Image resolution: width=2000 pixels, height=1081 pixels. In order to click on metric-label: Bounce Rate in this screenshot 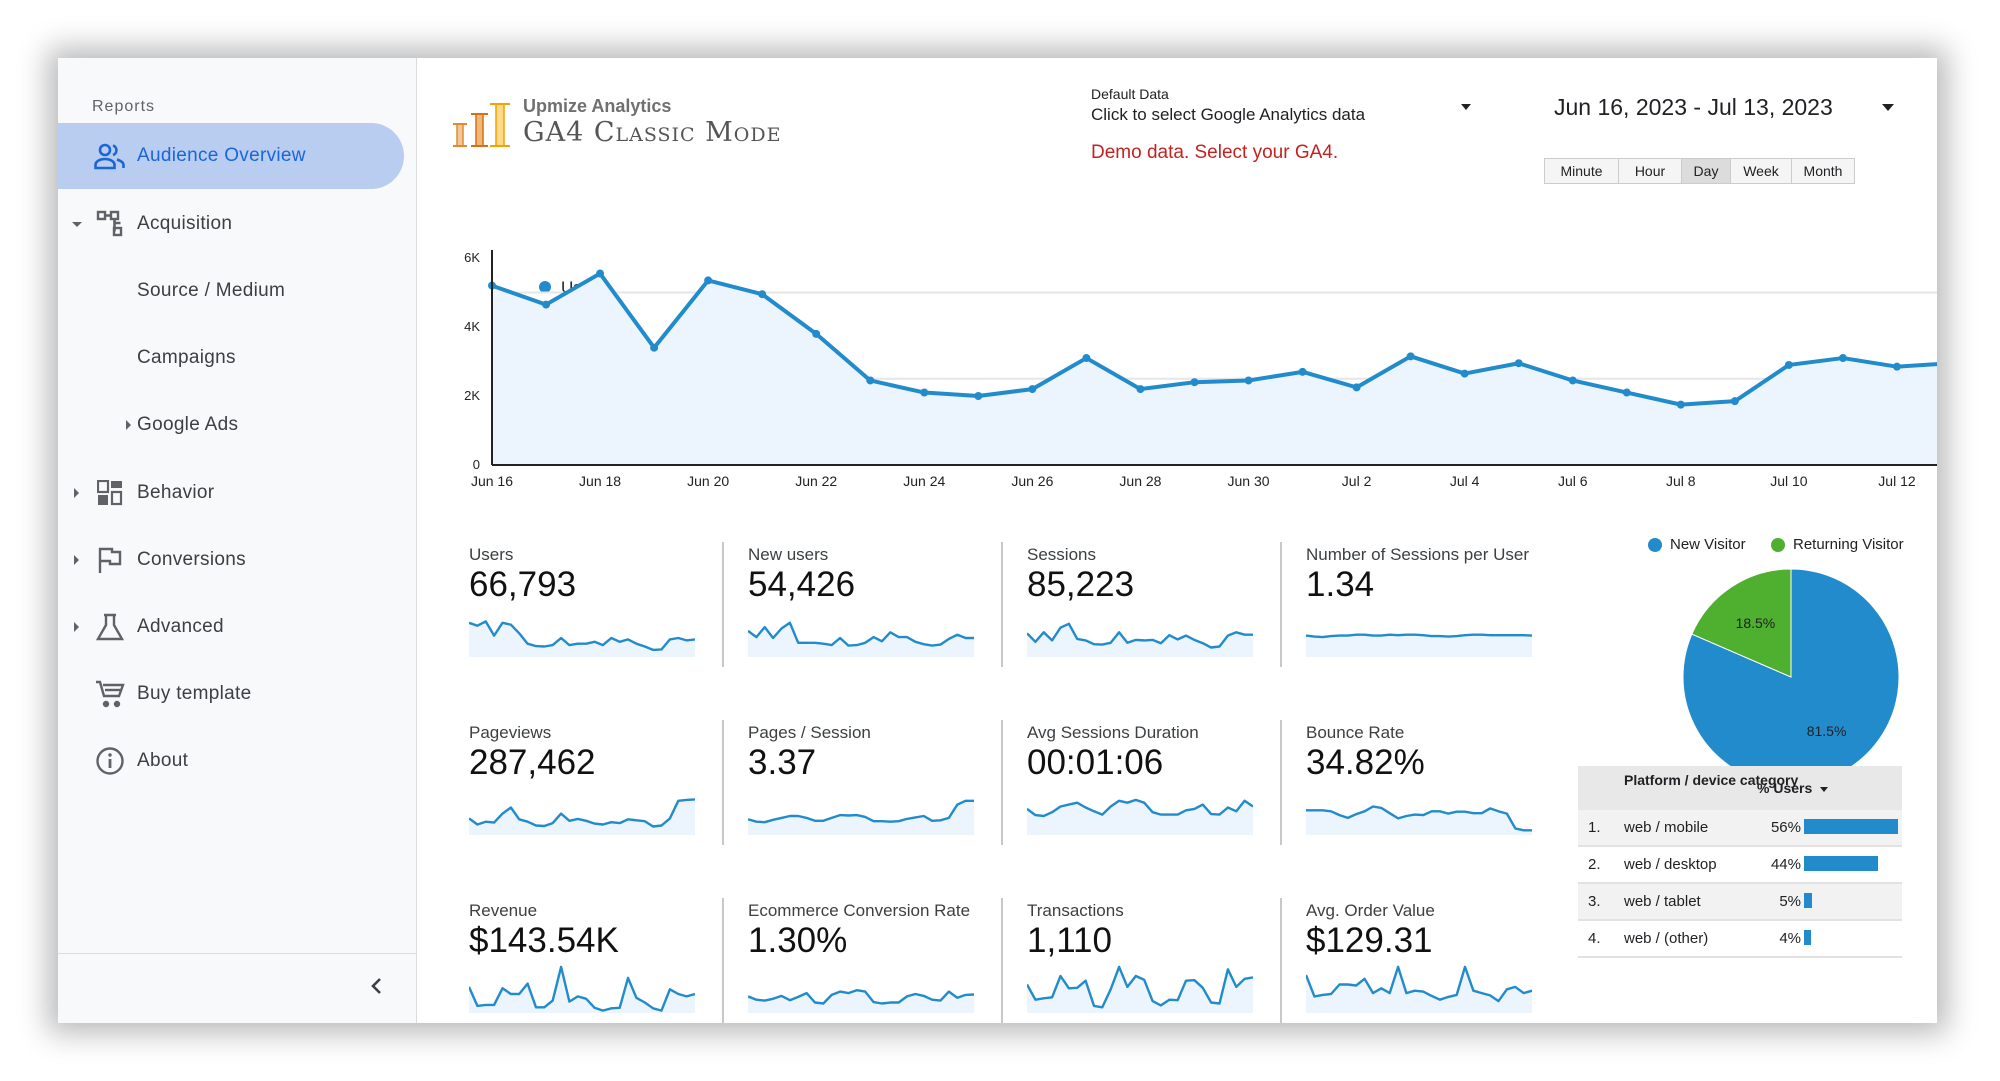, I will do `click(1355, 732)`.